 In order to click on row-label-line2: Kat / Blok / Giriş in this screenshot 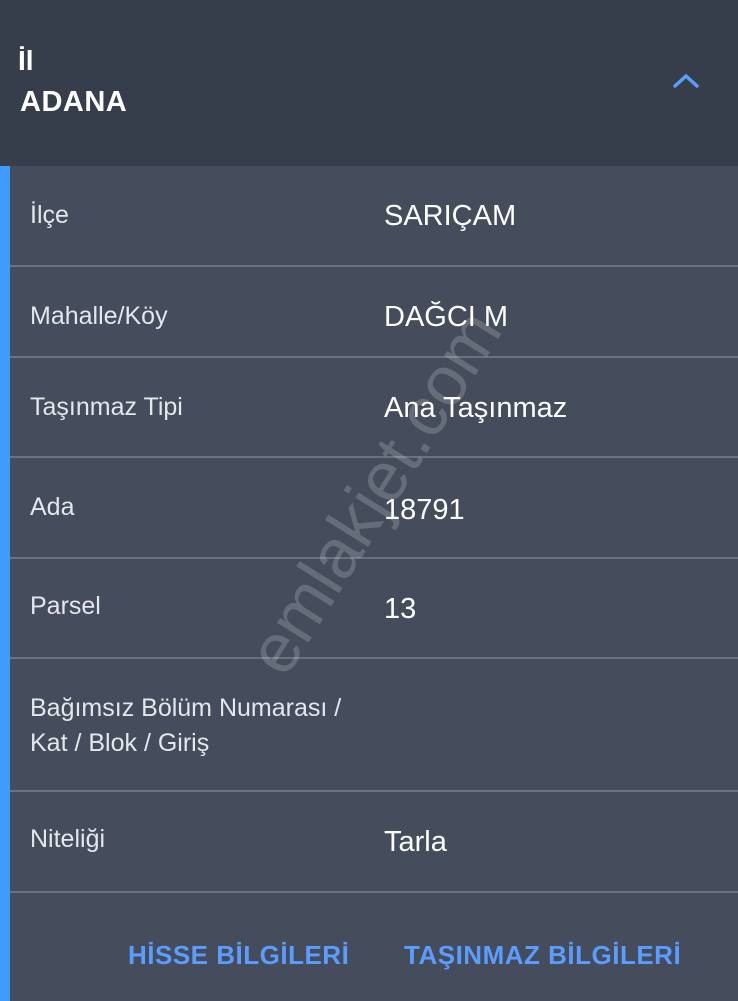, I will do `click(120, 743)`.